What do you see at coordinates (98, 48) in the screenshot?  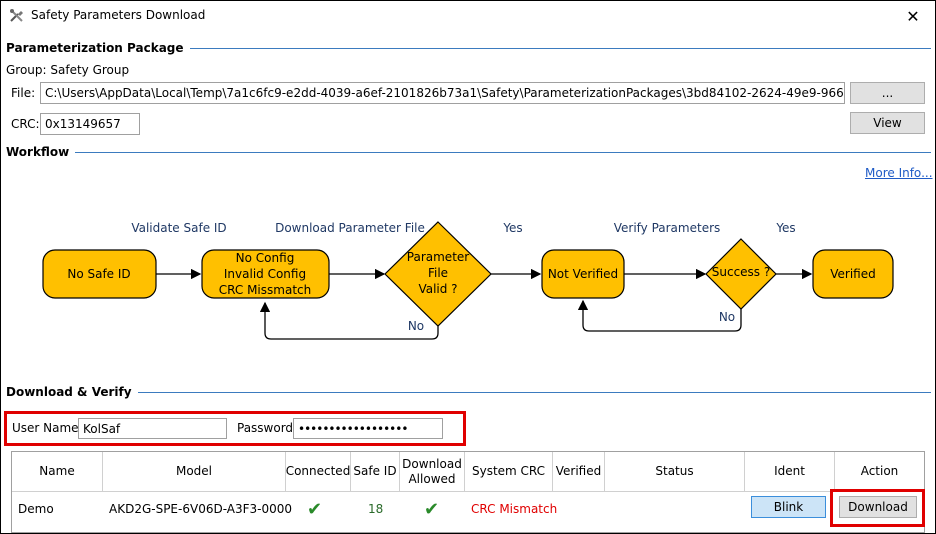 I see `section-title-package: Parameterization Package` at bounding box center [98, 48].